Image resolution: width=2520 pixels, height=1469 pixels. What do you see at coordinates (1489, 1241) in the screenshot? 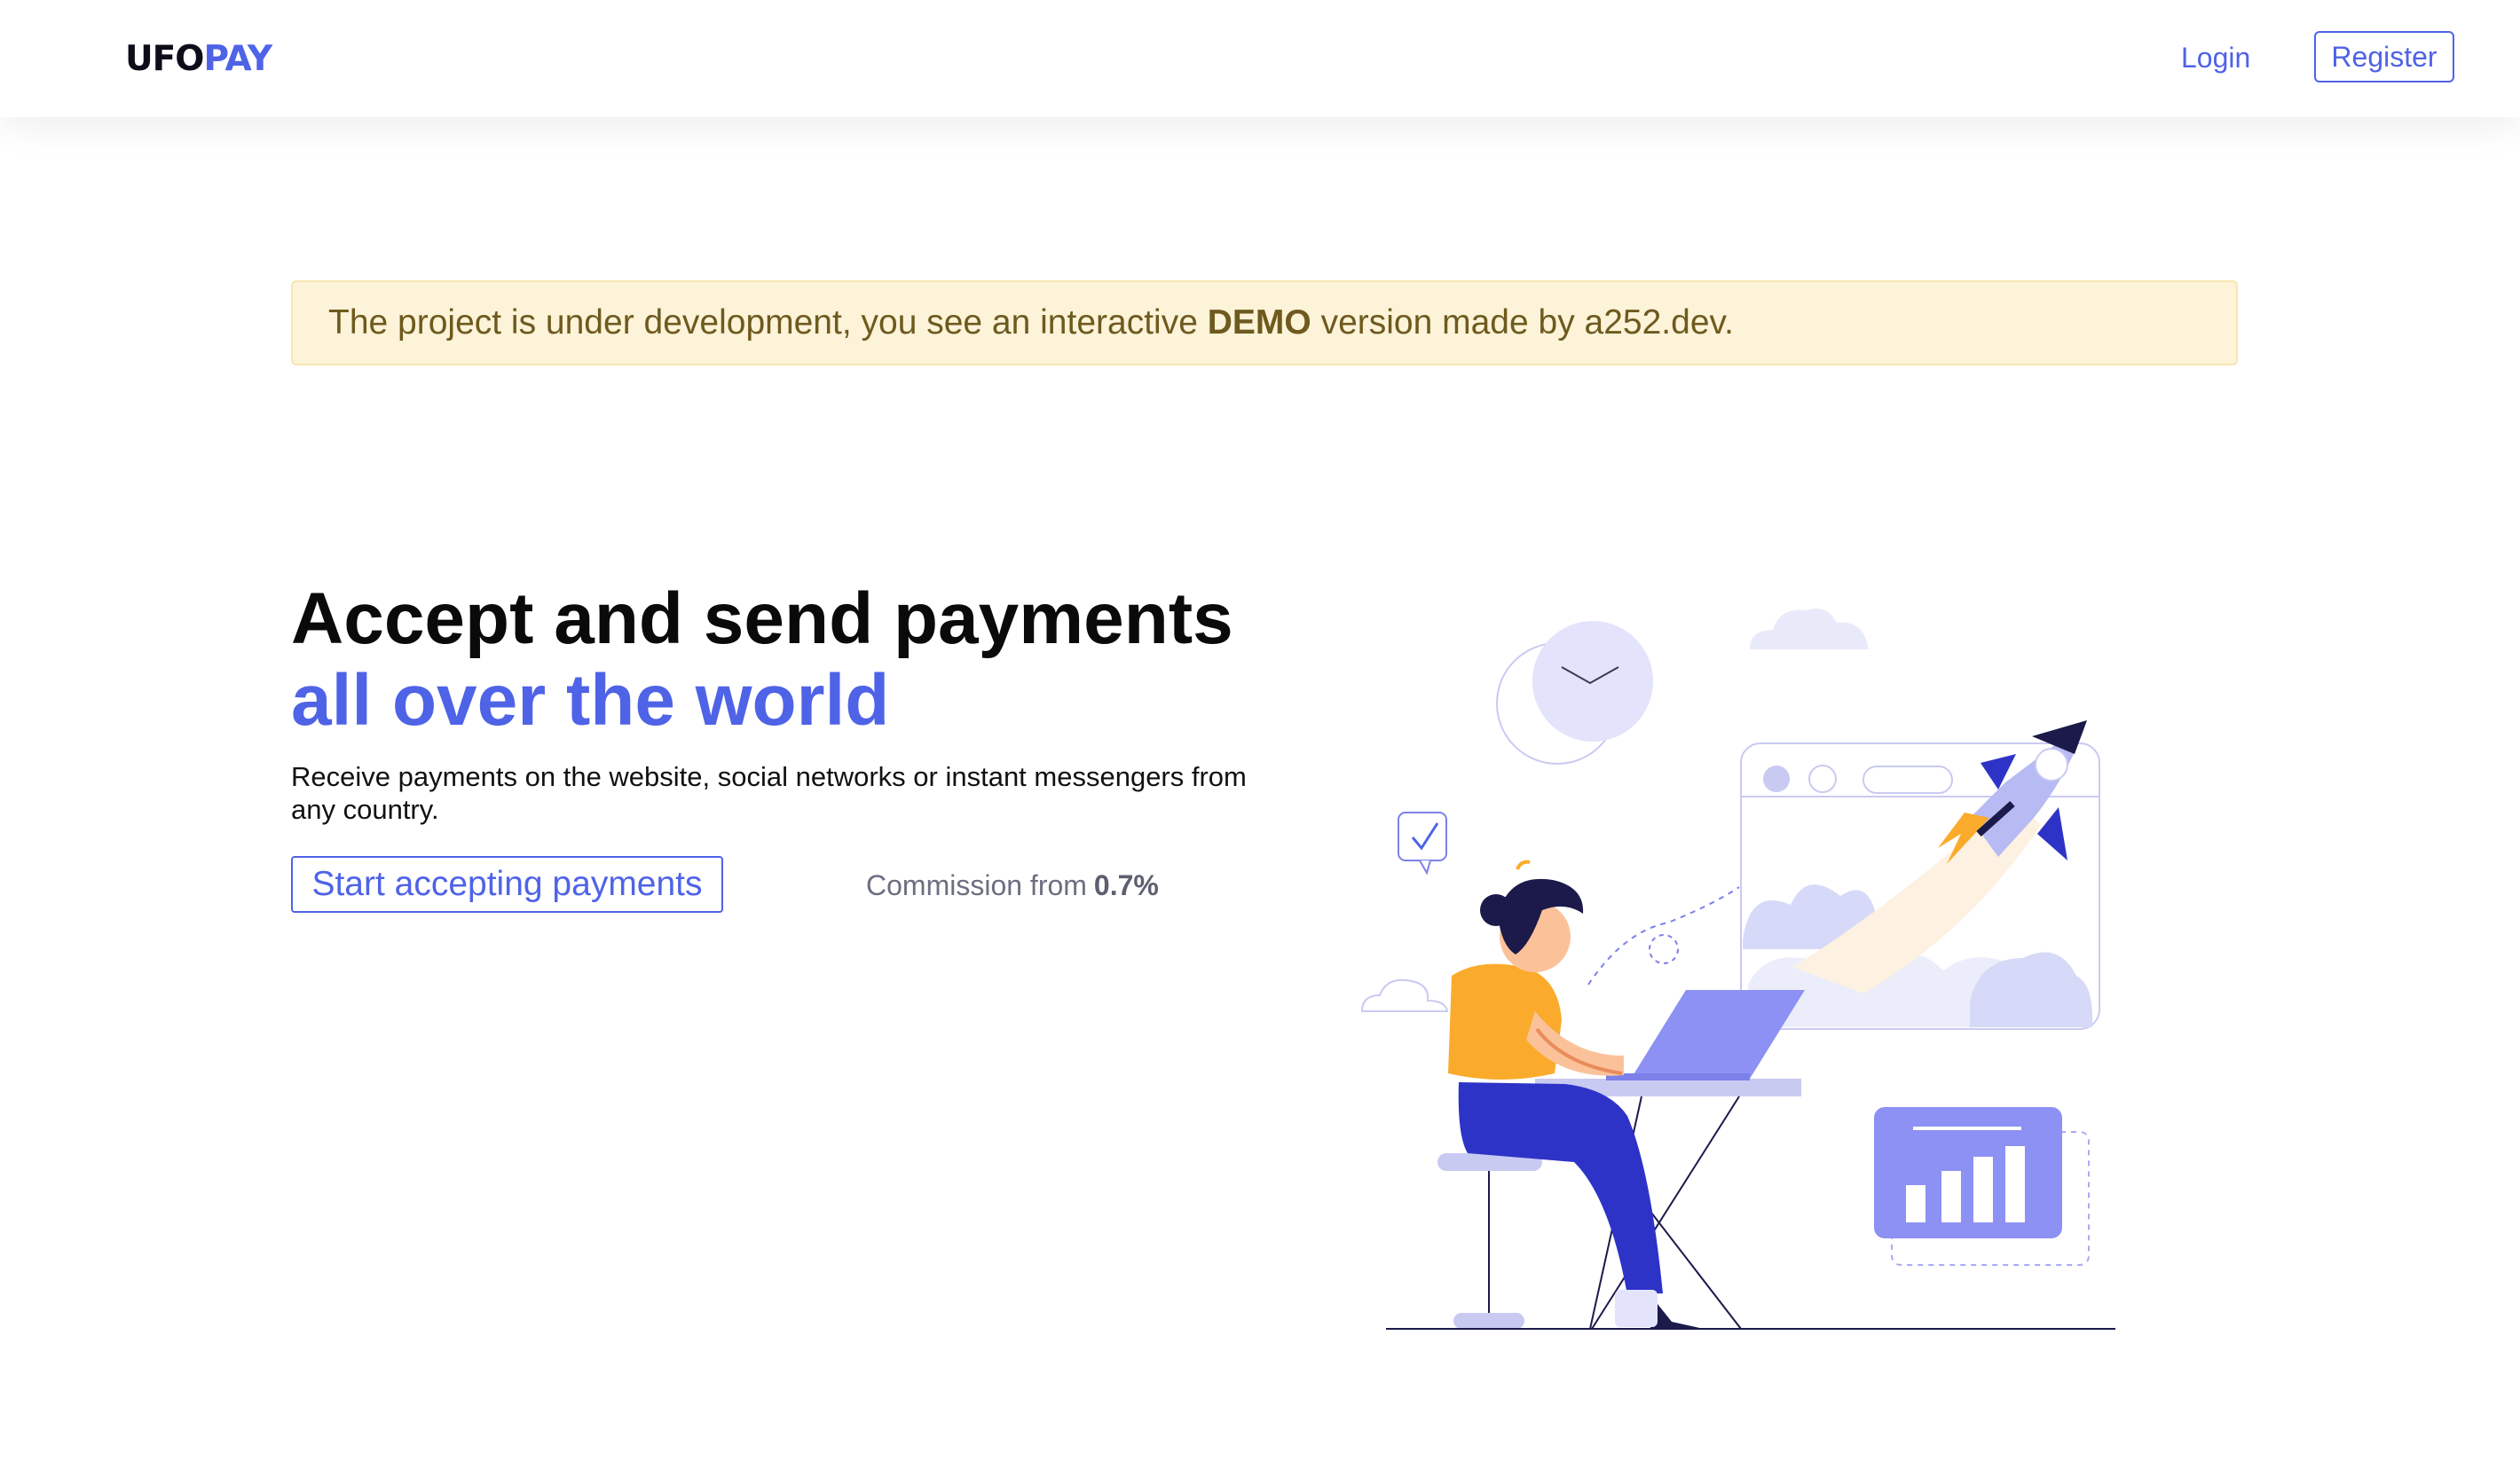
I see `stool-icon` at bounding box center [1489, 1241].